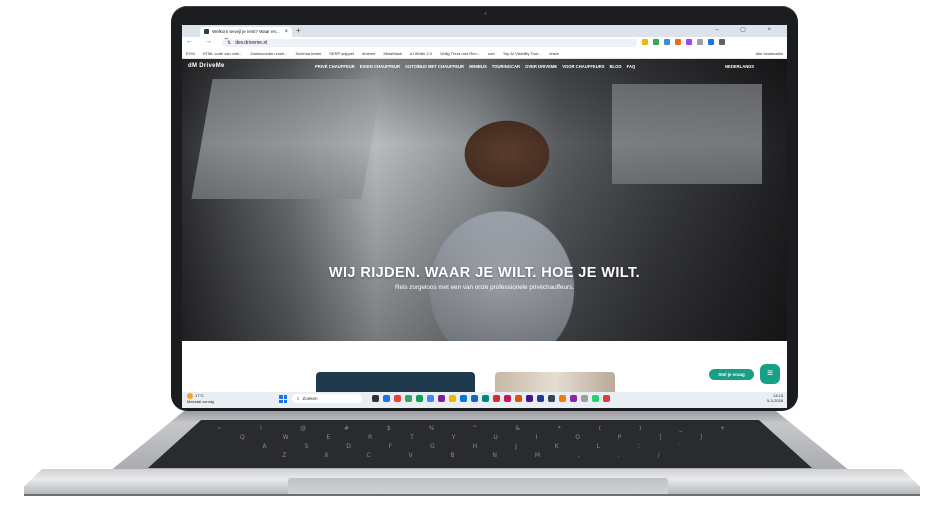  What do you see at coordinates (429, 43) in the screenshot?
I see `address-bar: ⇅ dev.driveme.nl` at bounding box center [429, 43].